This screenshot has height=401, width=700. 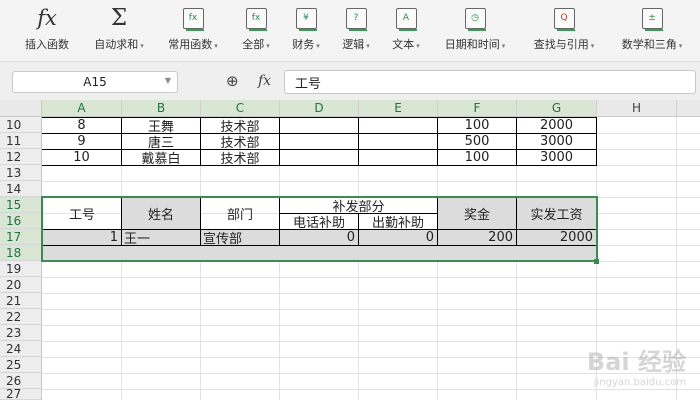 What do you see at coordinates (637, 108) in the screenshot?
I see `column-header-h: H` at bounding box center [637, 108].